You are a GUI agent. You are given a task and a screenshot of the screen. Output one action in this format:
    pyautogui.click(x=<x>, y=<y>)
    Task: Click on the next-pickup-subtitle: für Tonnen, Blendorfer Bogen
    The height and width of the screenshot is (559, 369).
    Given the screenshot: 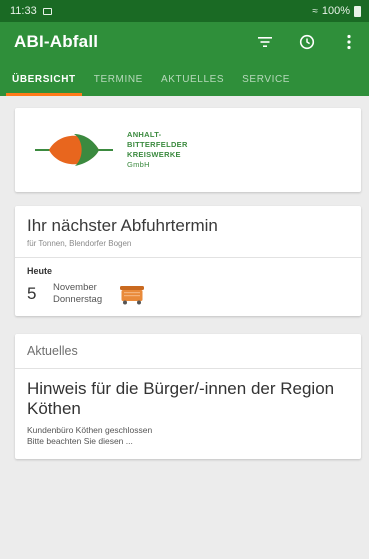 What is the action you would take?
    pyautogui.click(x=79, y=243)
    